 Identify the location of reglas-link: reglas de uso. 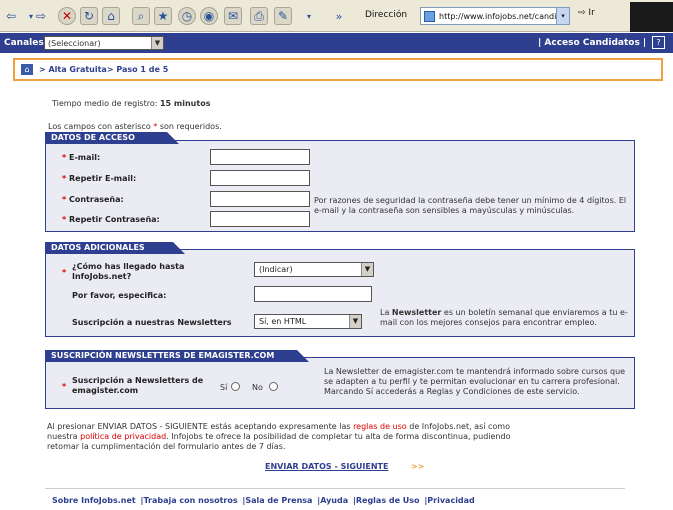
(380, 426).